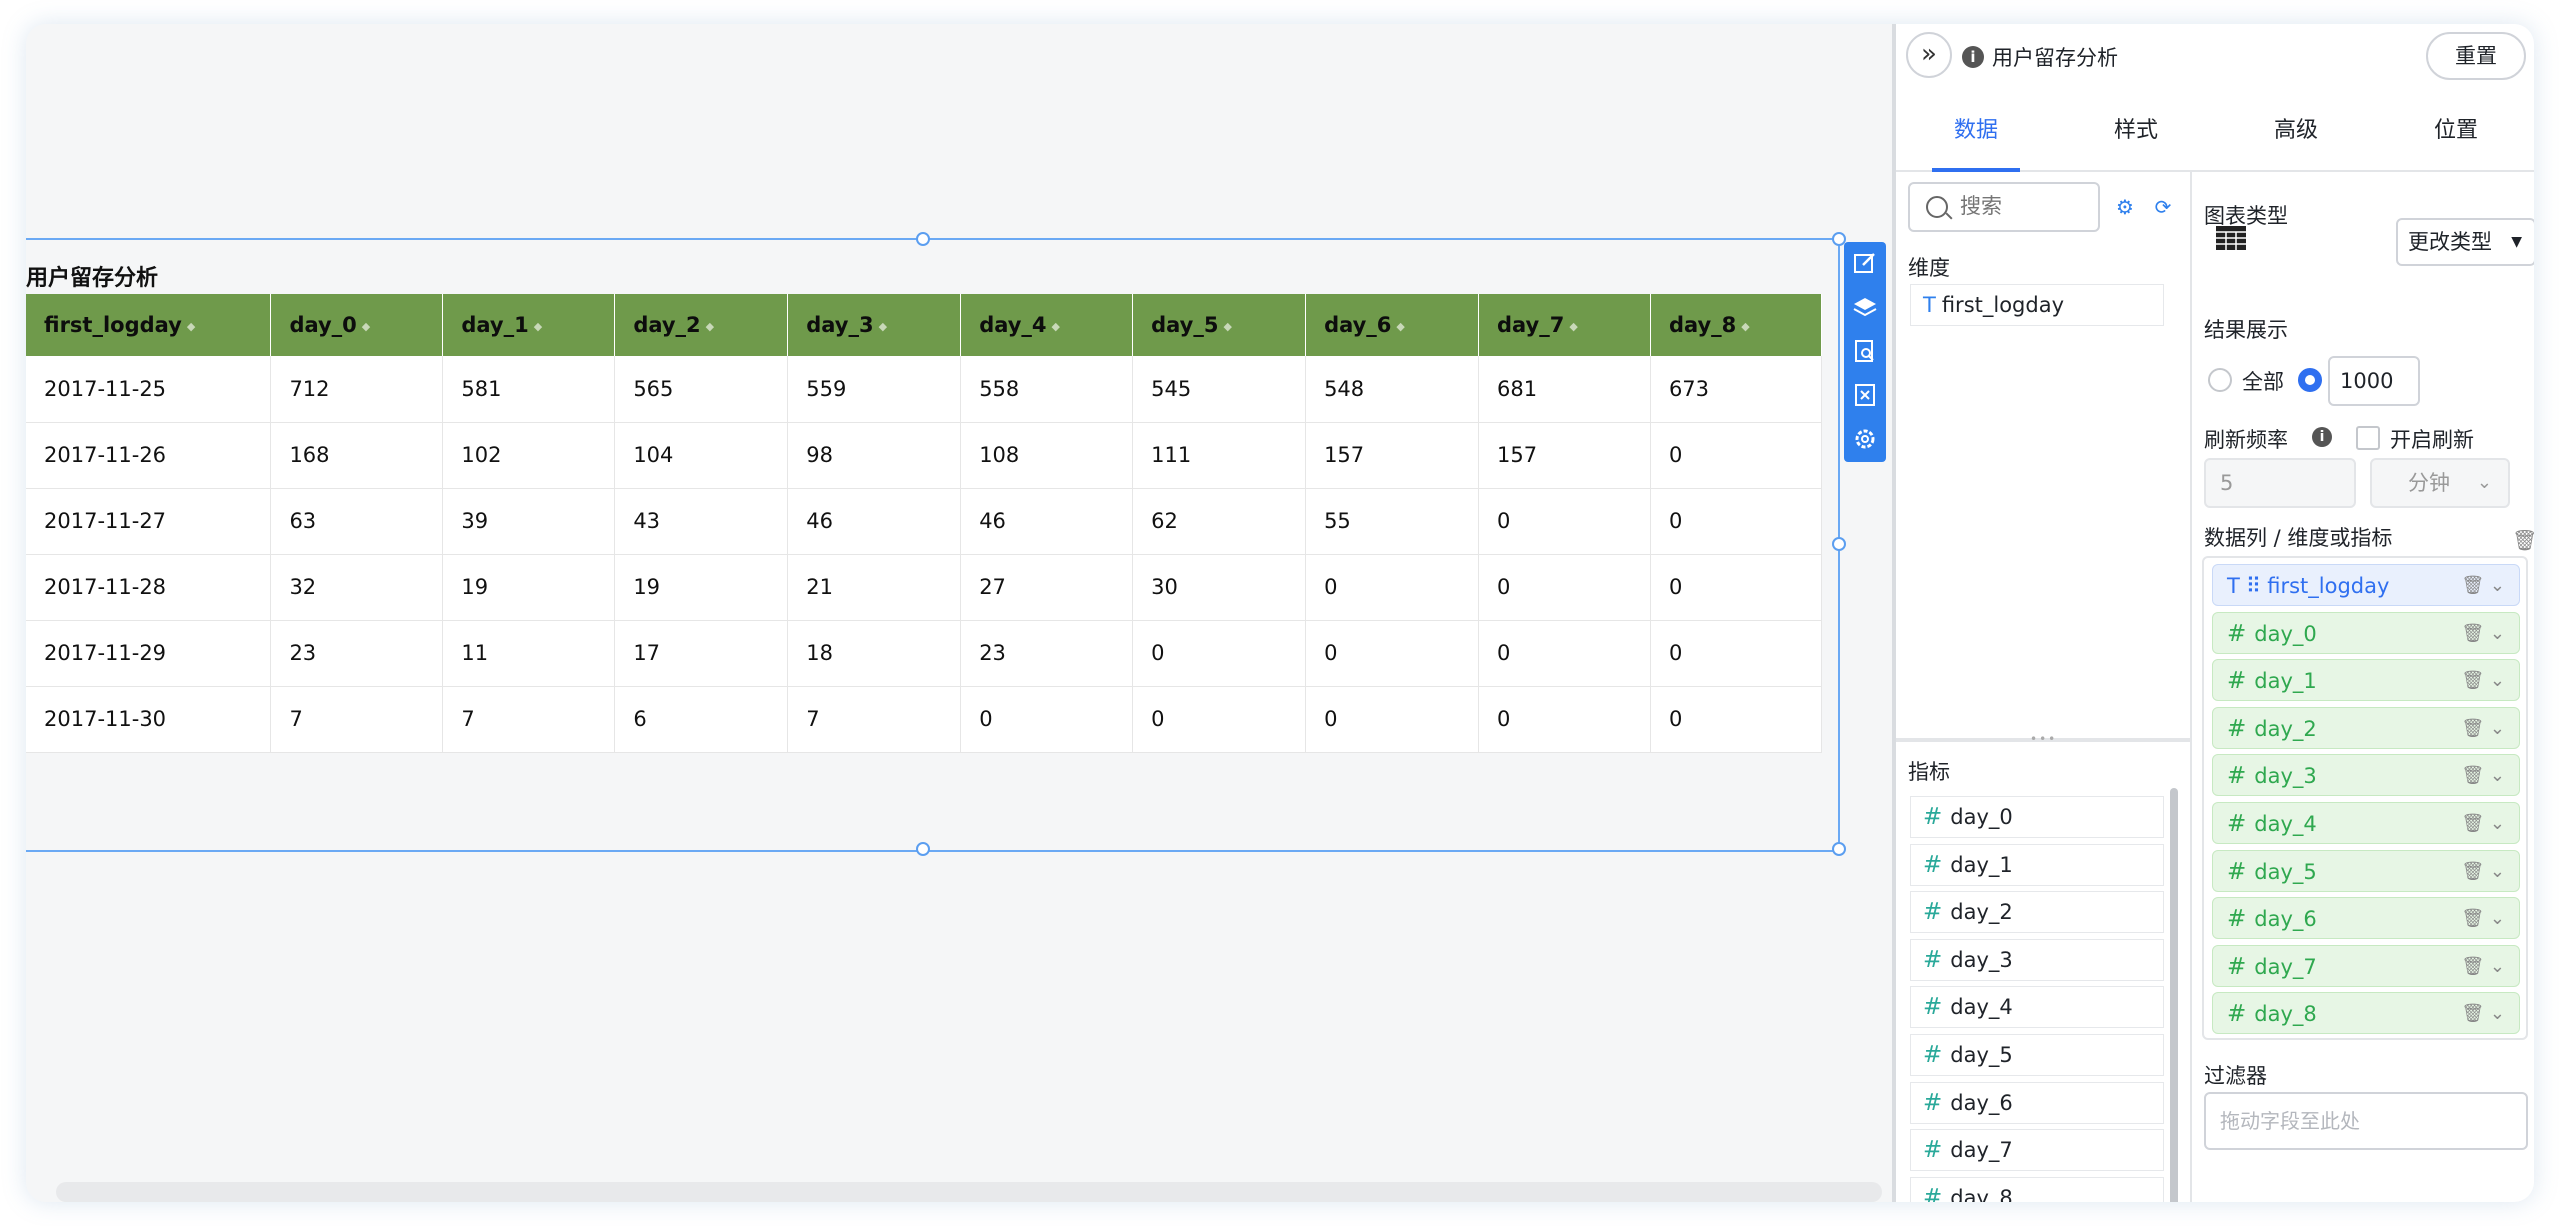 The height and width of the screenshot is (1226, 2560). Describe the element at coordinates (1929, 55) in the screenshot. I see `collapse-panel-button: »` at that location.